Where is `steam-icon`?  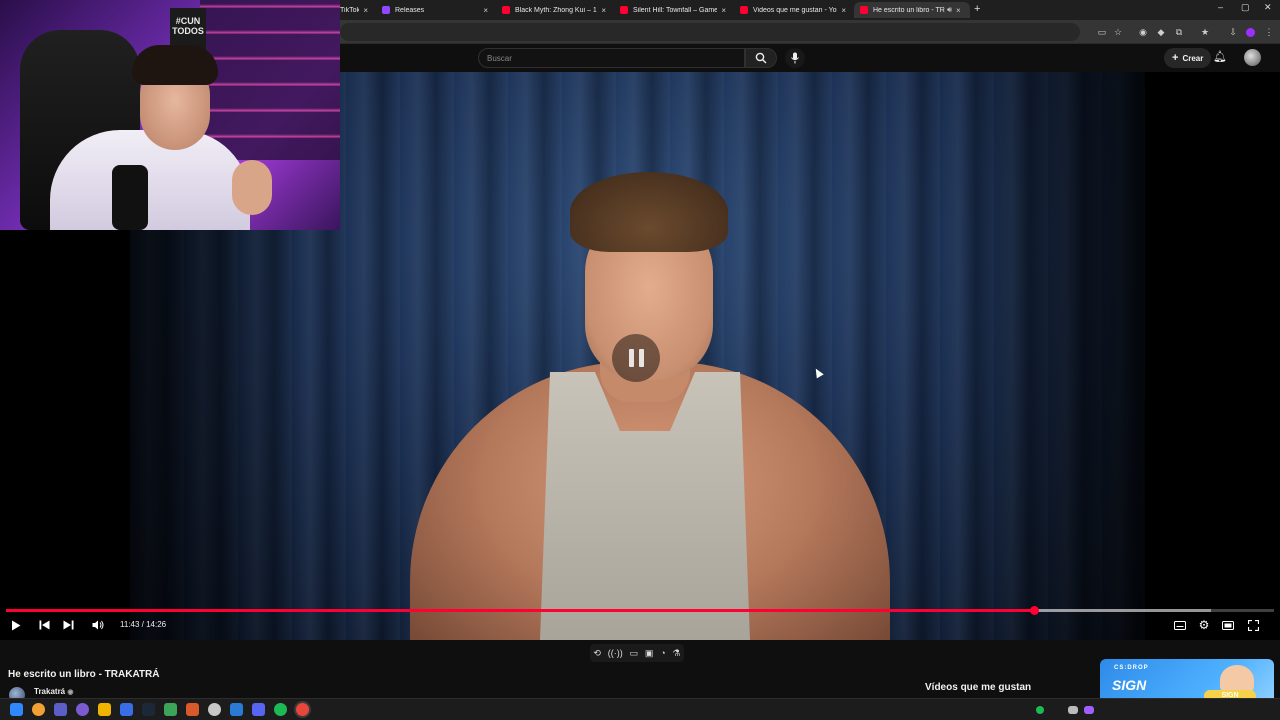
steam-icon is located at coordinates (148, 709).